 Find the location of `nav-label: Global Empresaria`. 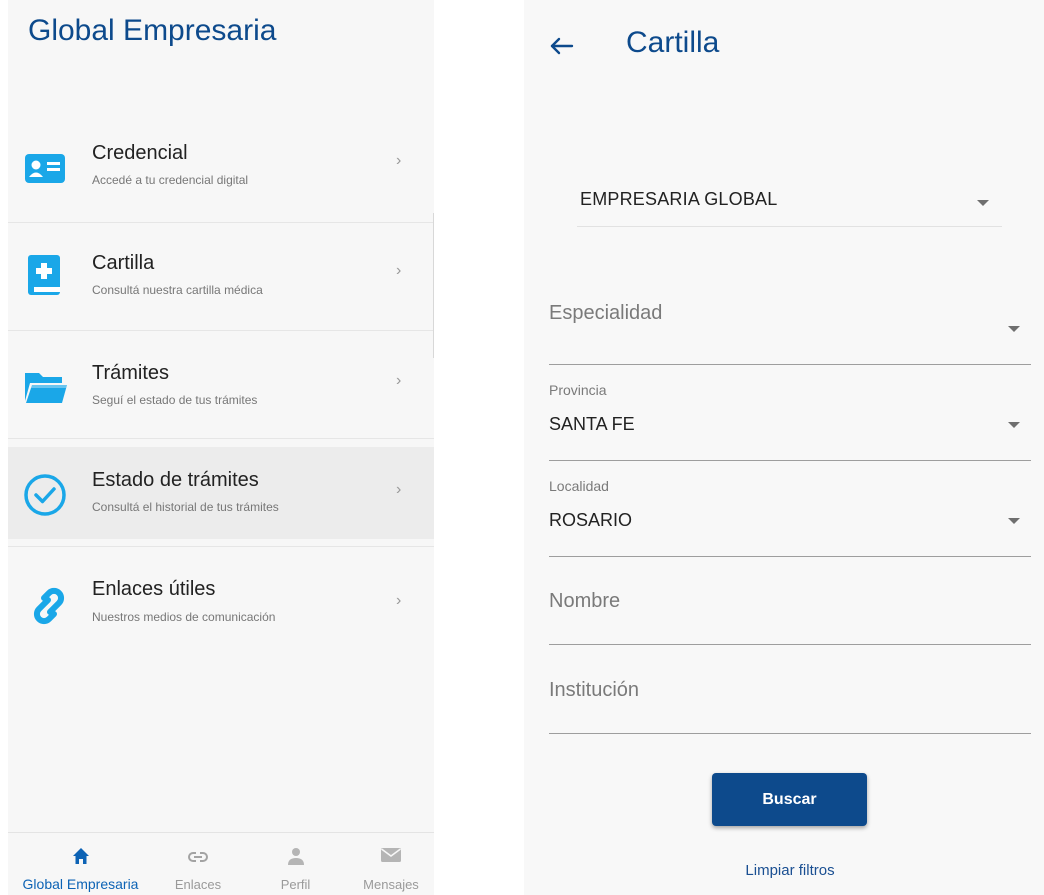

nav-label: Global Empresaria is located at coordinates (80, 884).